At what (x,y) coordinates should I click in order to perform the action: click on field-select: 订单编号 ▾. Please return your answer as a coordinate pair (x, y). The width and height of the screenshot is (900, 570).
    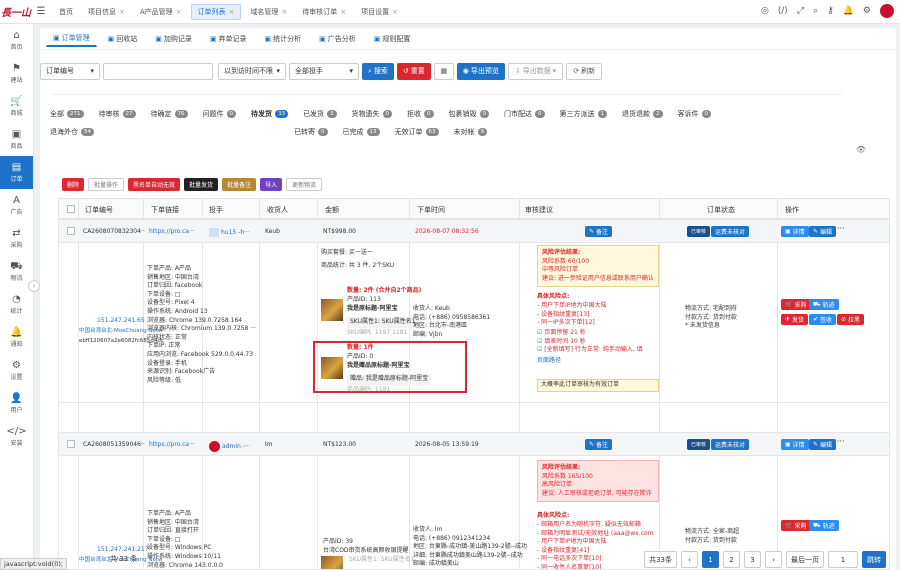
    Looking at the image, I should click on (70, 71).